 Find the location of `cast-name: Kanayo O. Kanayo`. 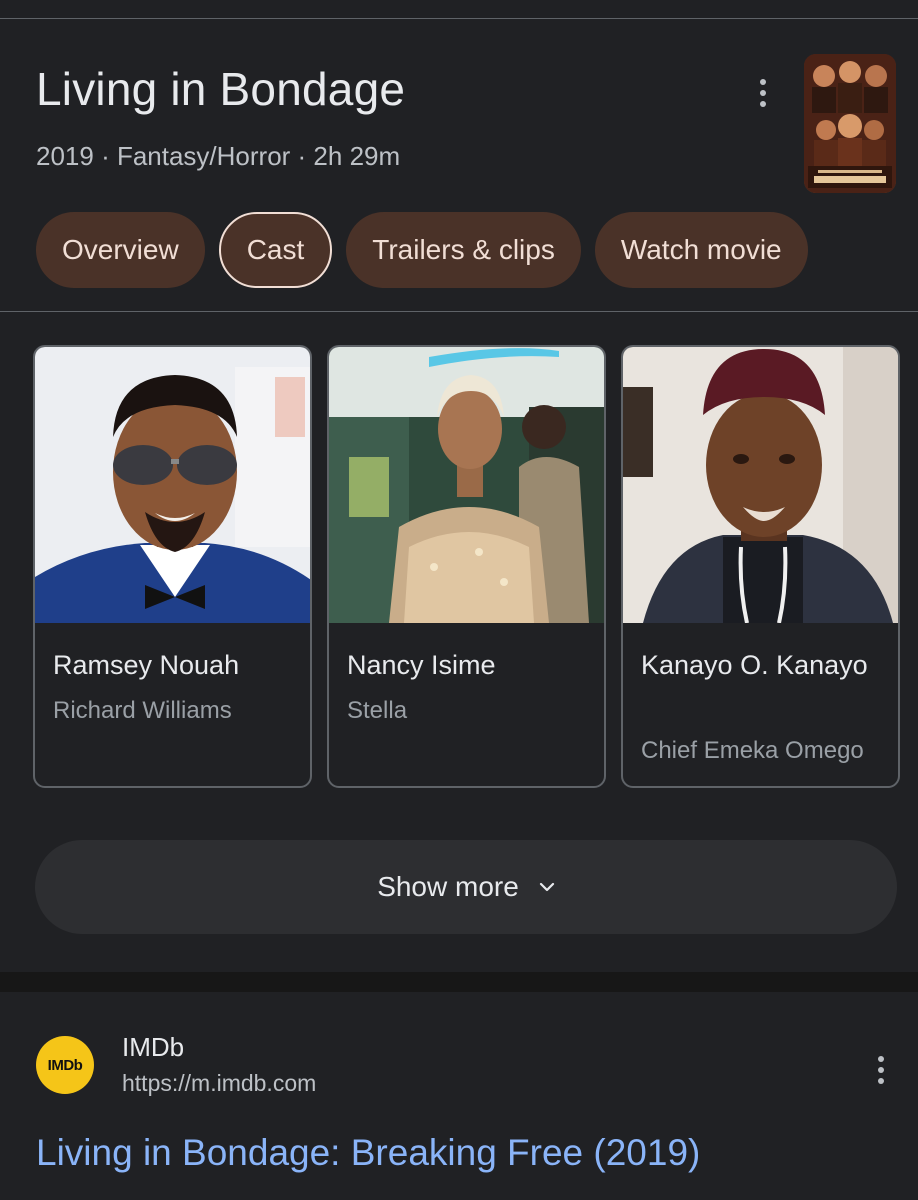

cast-name: Kanayo O. Kanayo is located at coordinates (754, 665).